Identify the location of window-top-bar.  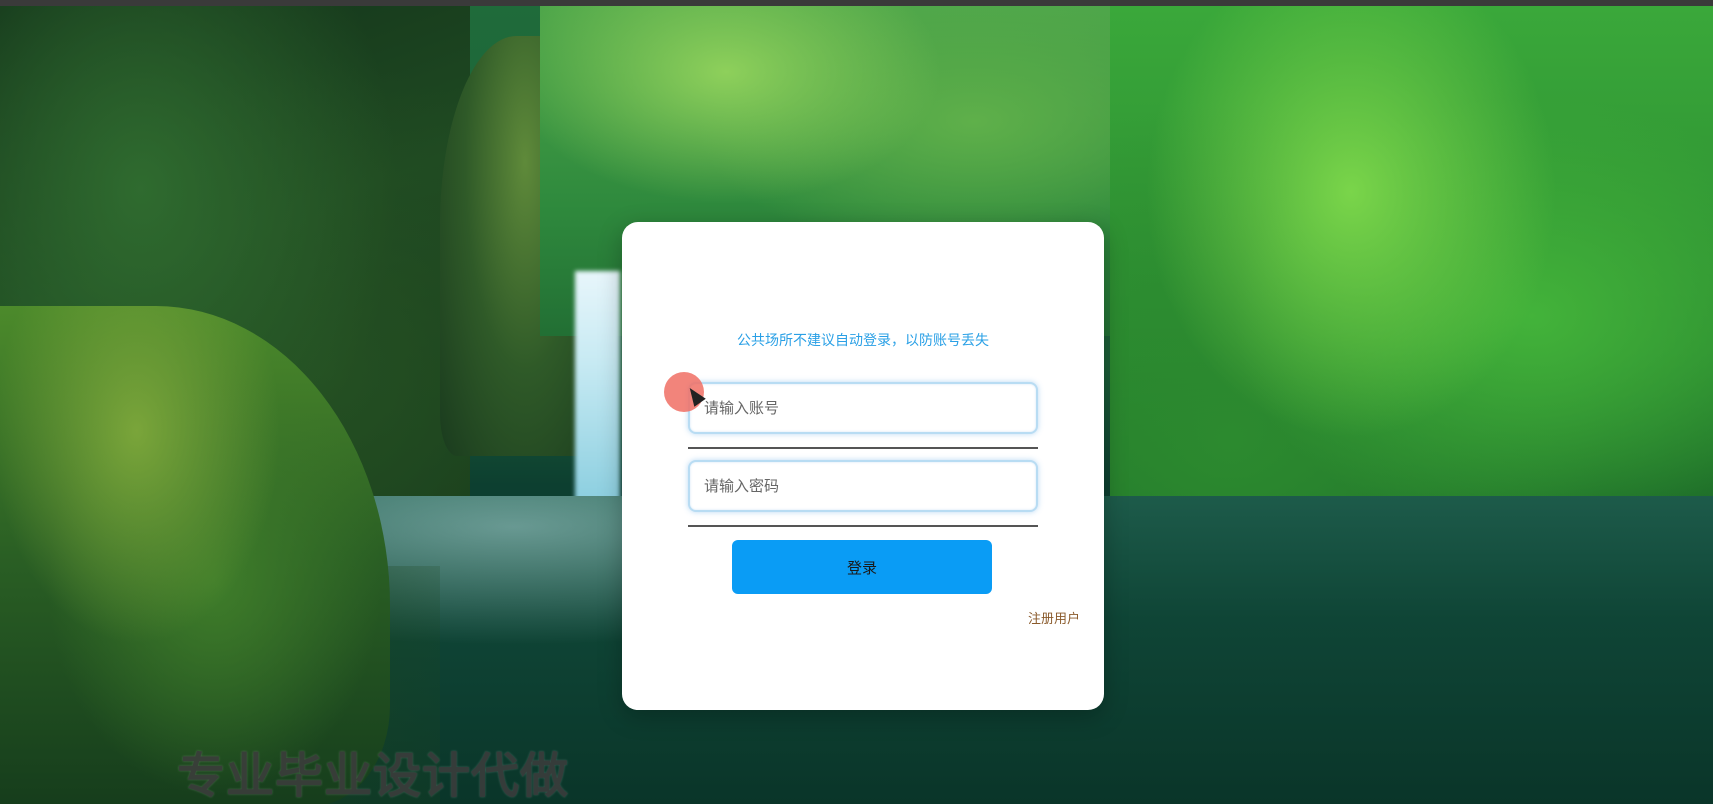
(856, 3).